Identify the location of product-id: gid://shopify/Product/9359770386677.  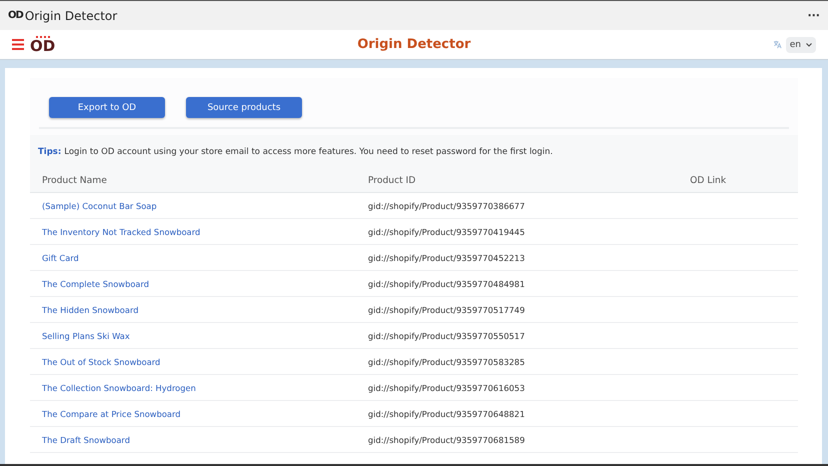
(446, 205).